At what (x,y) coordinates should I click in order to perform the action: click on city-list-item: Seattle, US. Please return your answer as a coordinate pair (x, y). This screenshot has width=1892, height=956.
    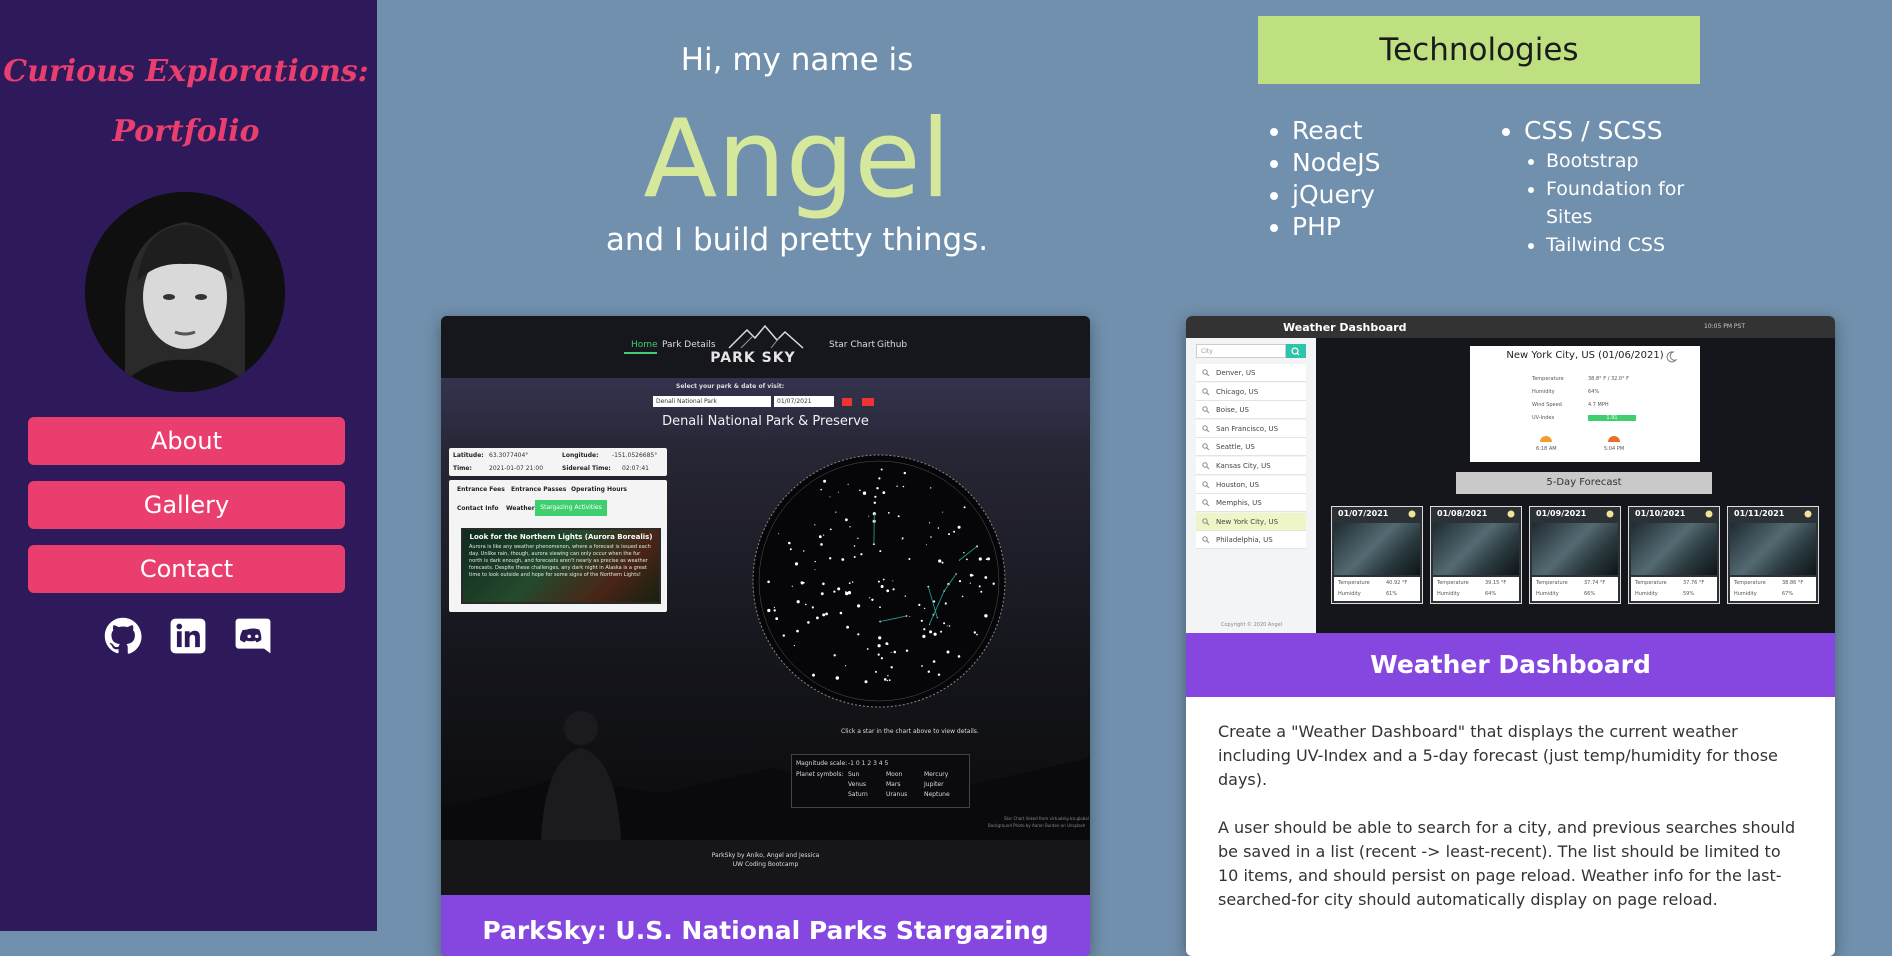
    Looking at the image, I should click on (1251, 447).